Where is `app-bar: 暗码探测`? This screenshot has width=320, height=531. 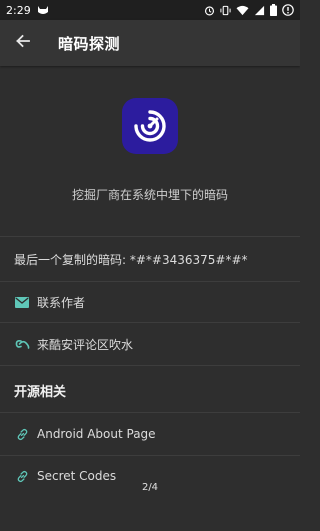
app-bar: 暗码探测 is located at coordinates (150, 43).